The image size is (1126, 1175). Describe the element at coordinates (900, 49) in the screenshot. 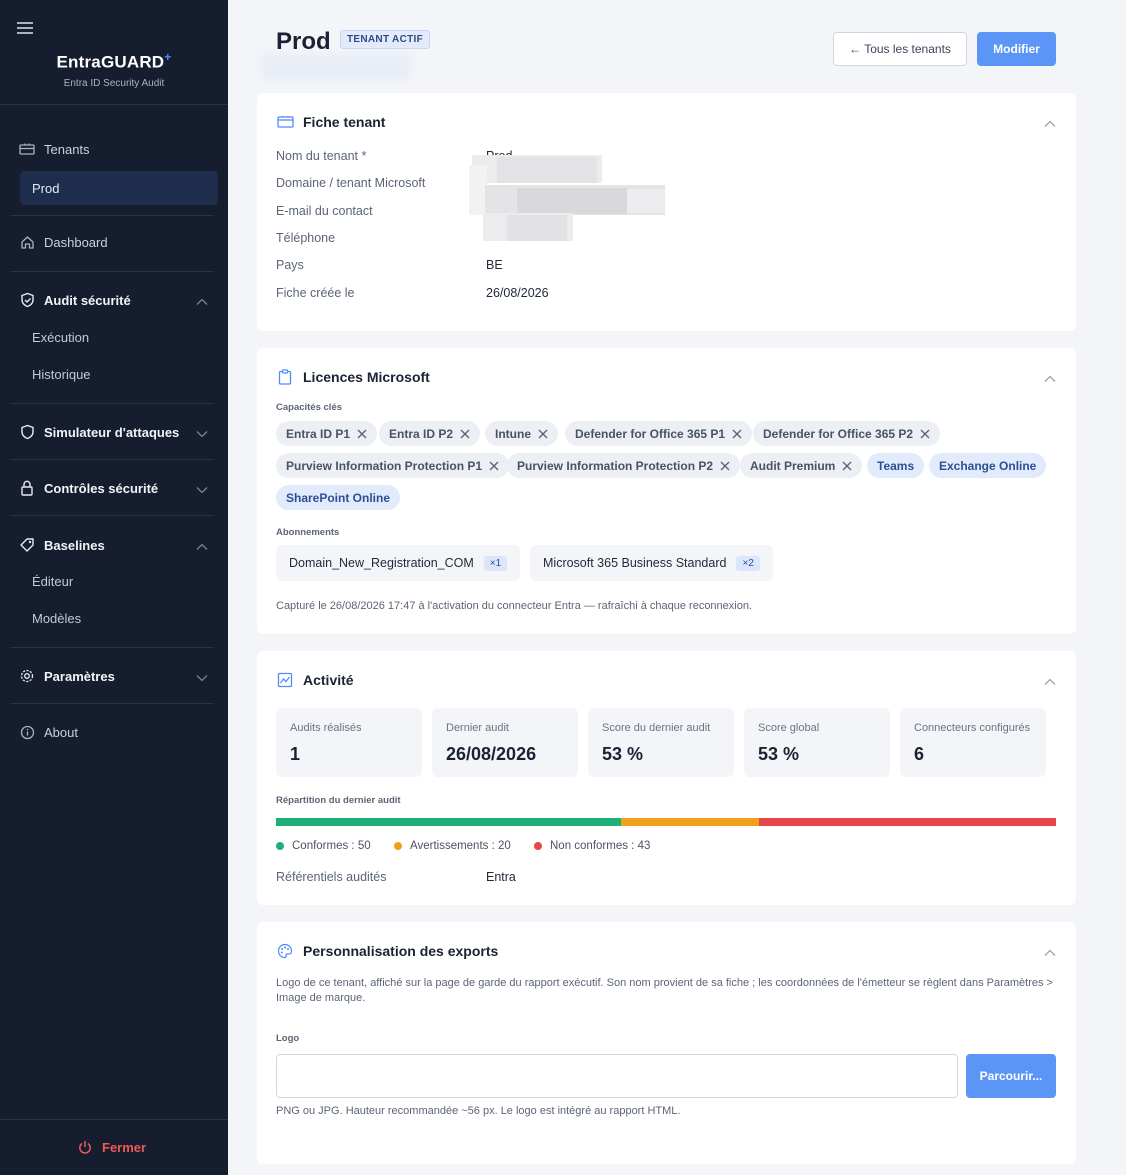

I see `all-tenants-button: ← Tous les tenants` at that location.